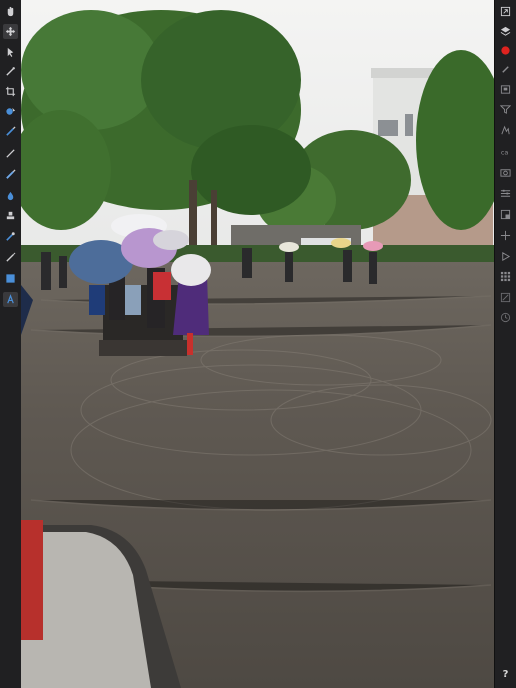 The image size is (516, 688). Describe the element at coordinates (10, 153) in the screenshot. I see `pencil-tool-icon` at that location.